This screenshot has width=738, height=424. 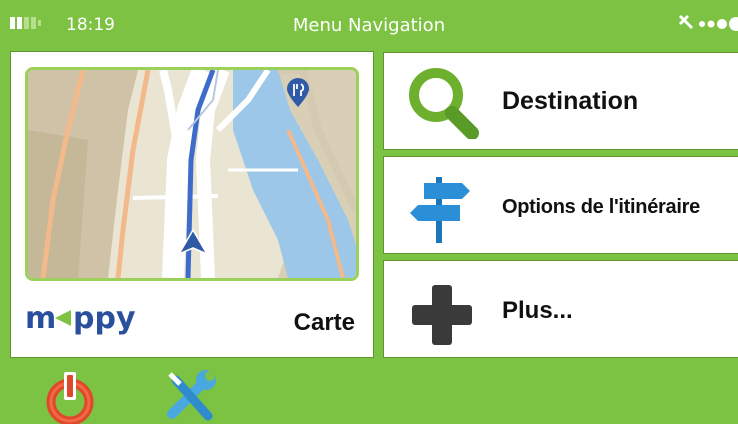 I want to click on mappy-logo: m ppy, so click(x=80, y=318).